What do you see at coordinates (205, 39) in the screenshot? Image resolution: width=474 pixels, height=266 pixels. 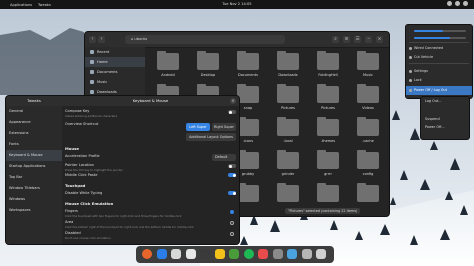 I see `path-bar: ⌂ ubuntu` at bounding box center [205, 39].